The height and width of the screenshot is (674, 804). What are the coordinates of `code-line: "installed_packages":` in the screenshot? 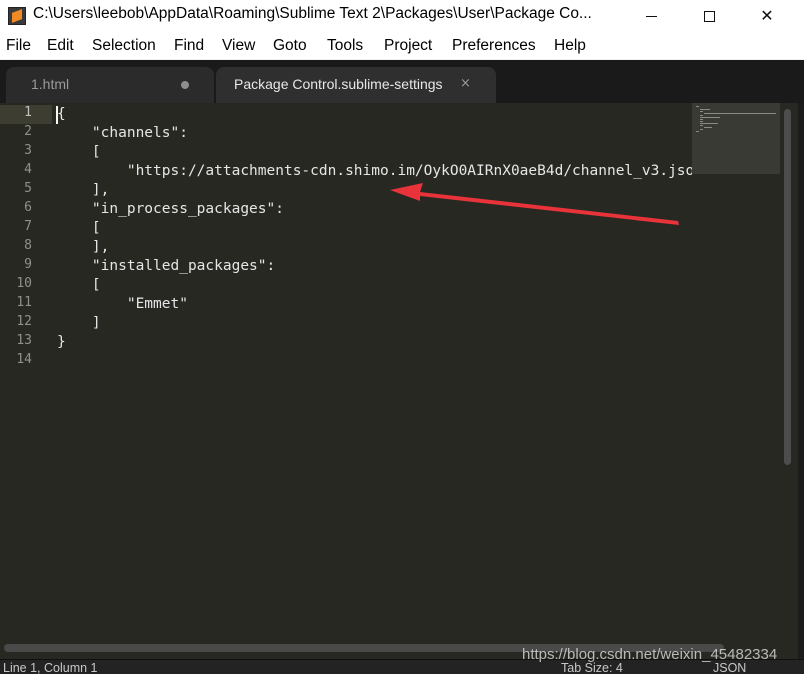 It's located at (166, 266).